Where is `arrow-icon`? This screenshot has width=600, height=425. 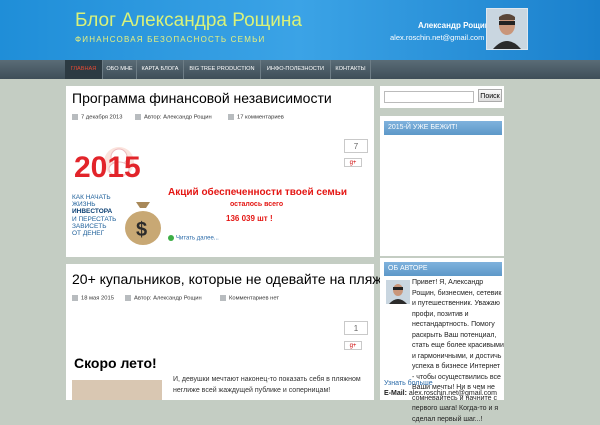 arrow-icon is located at coordinates (171, 238).